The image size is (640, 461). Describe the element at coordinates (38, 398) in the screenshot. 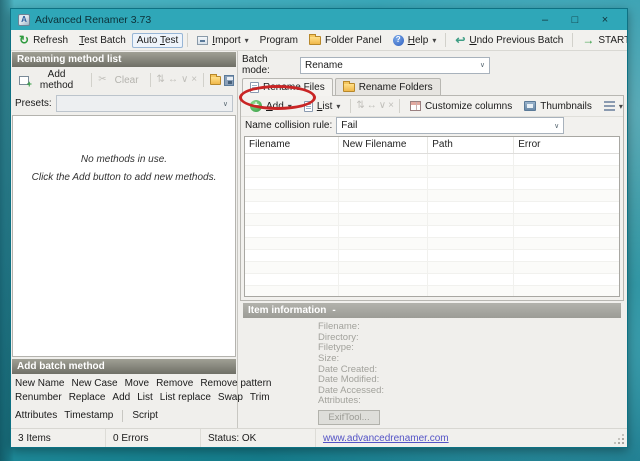

I see `method-renumber-button: Renumber` at that location.